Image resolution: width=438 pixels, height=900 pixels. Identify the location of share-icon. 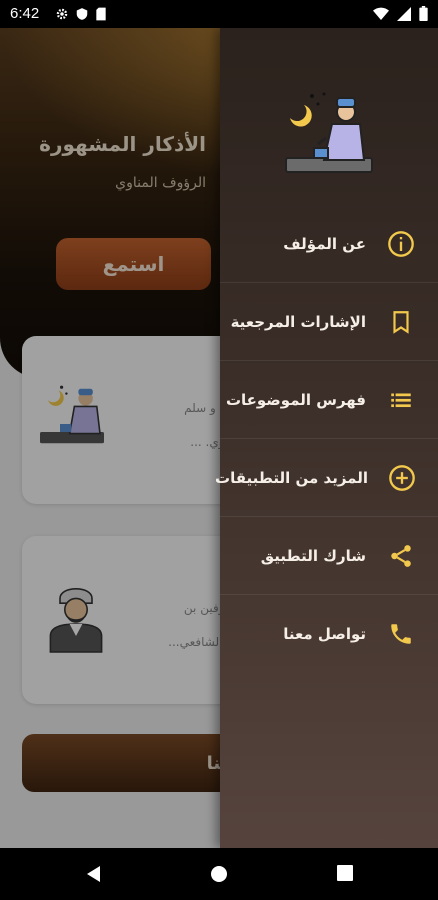
(401, 556).